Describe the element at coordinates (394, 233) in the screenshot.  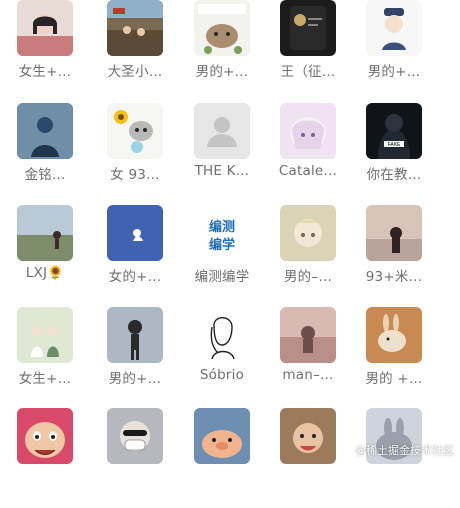
I see `sunset-girl-avatar` at that location.